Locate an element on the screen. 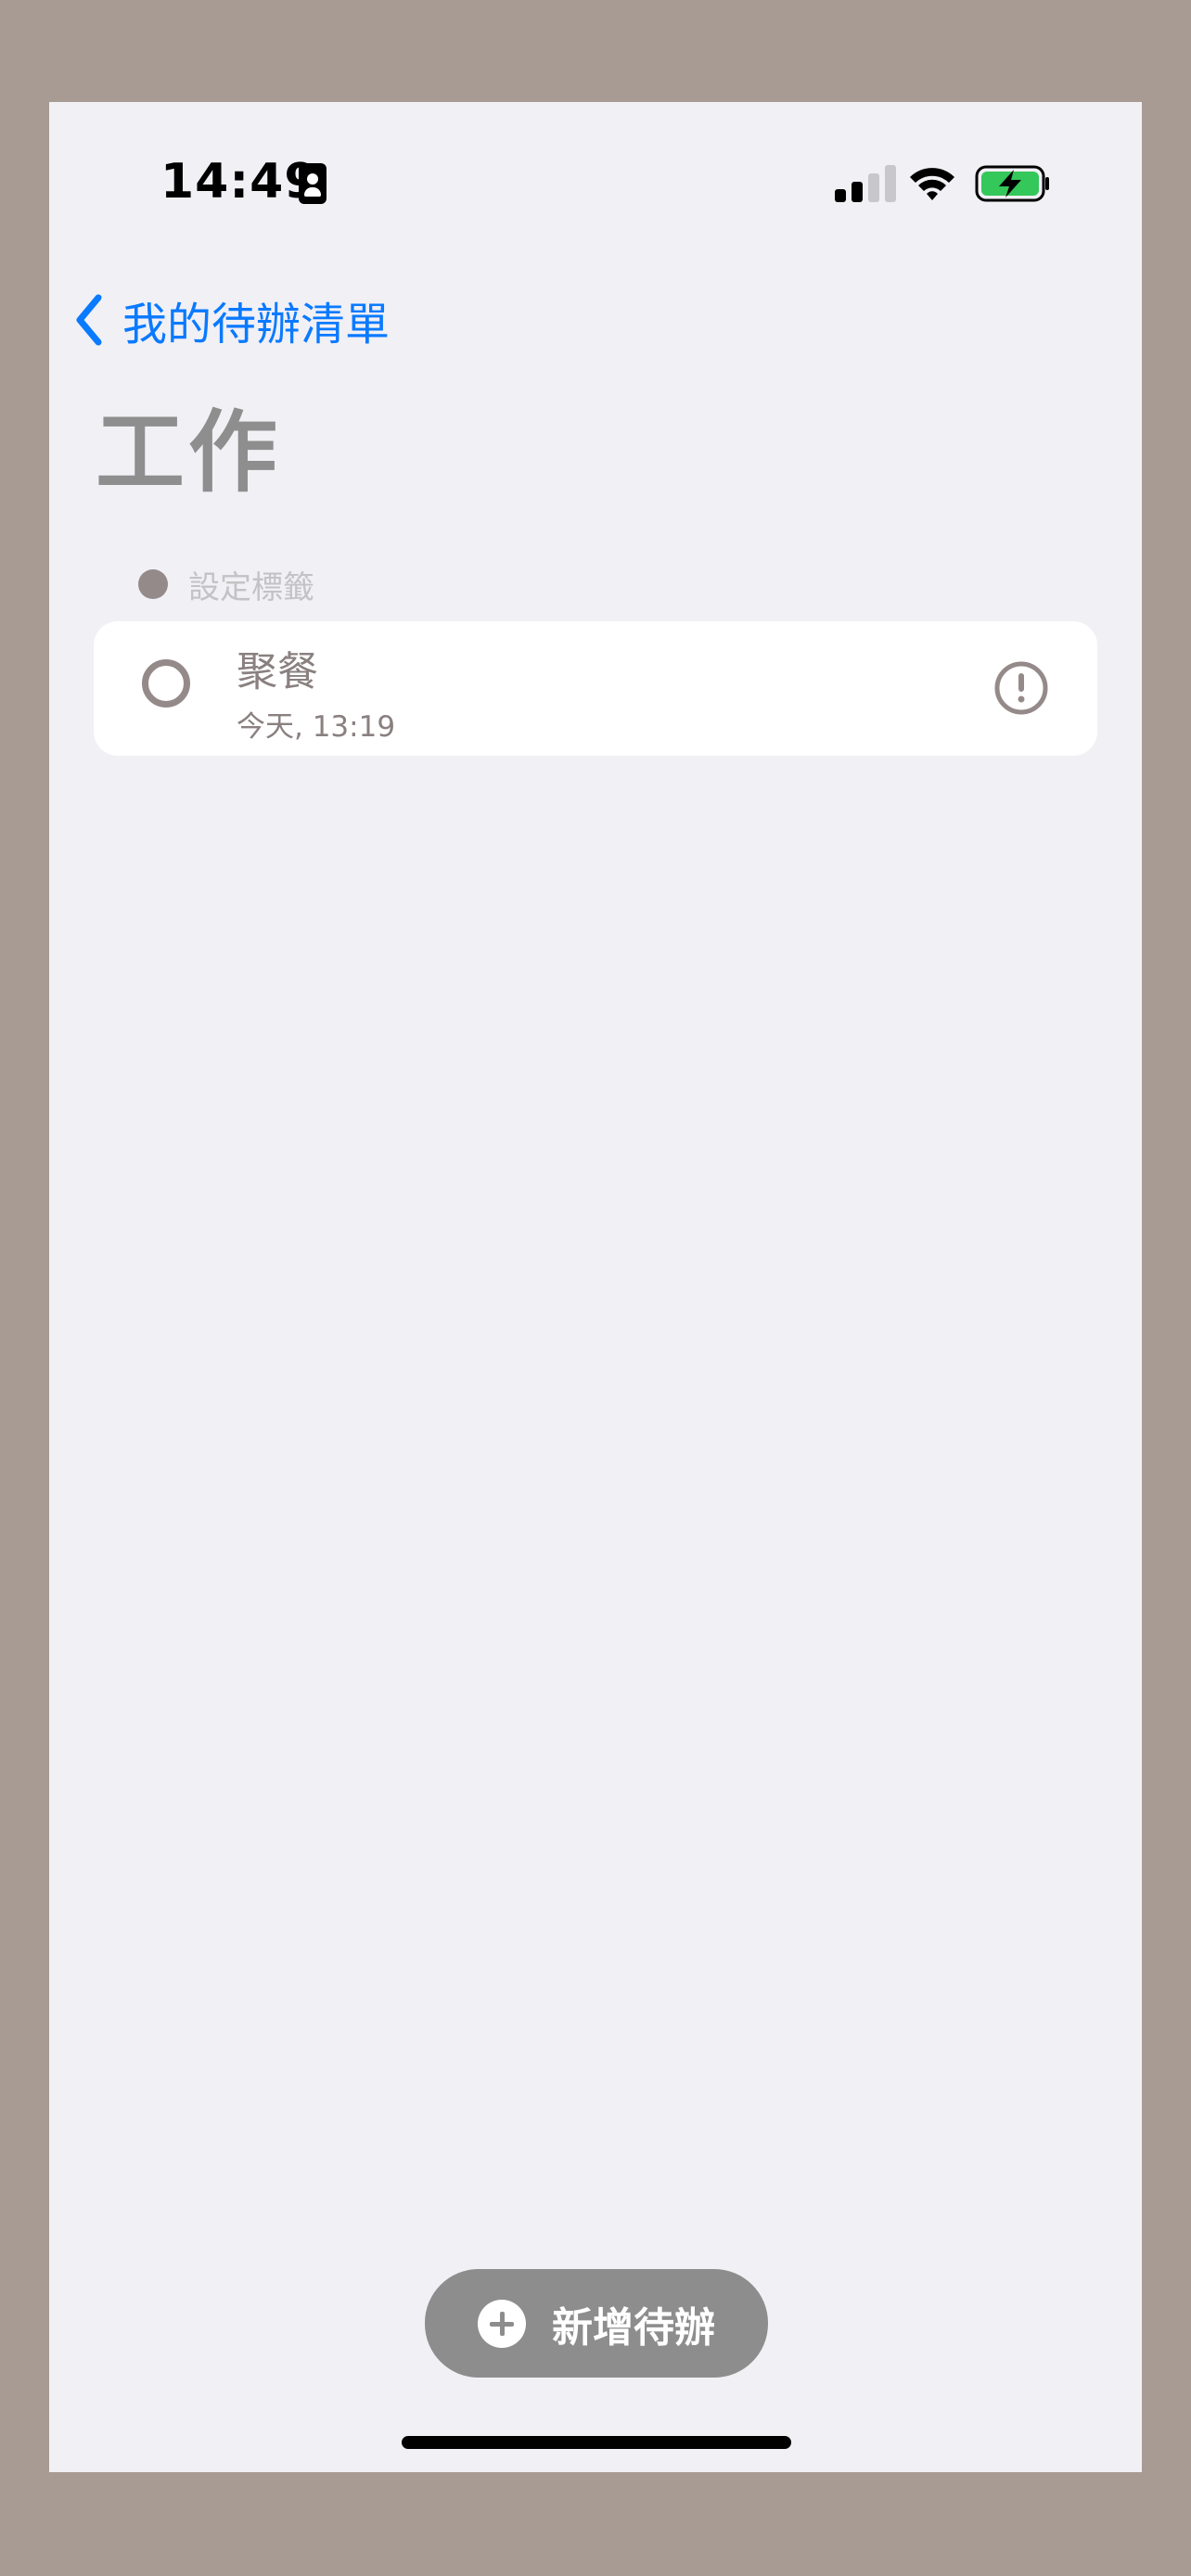 This screenshot has height=2576, width=1191. back-button: 我的待辦清單 is located at coordinates (231, 320).